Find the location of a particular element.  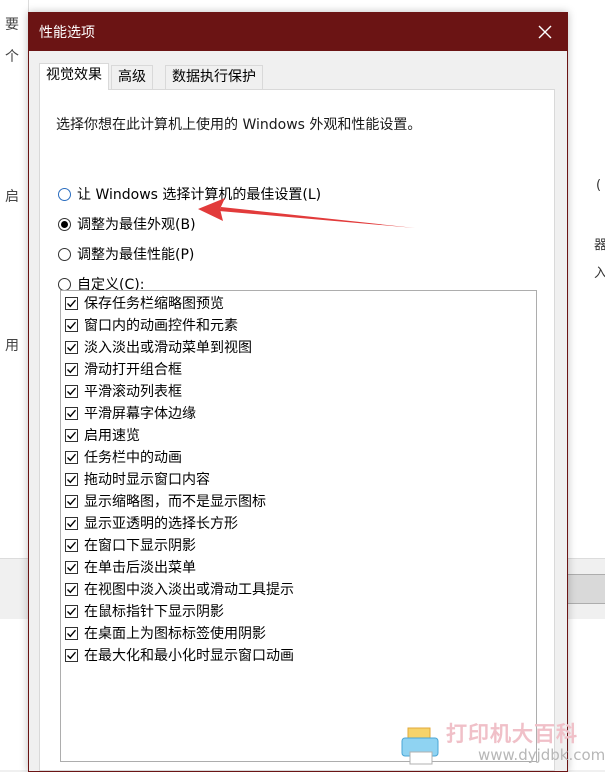

radio-best-performance: 调整为最佳性能(P) is located at coordinates (126, 254).